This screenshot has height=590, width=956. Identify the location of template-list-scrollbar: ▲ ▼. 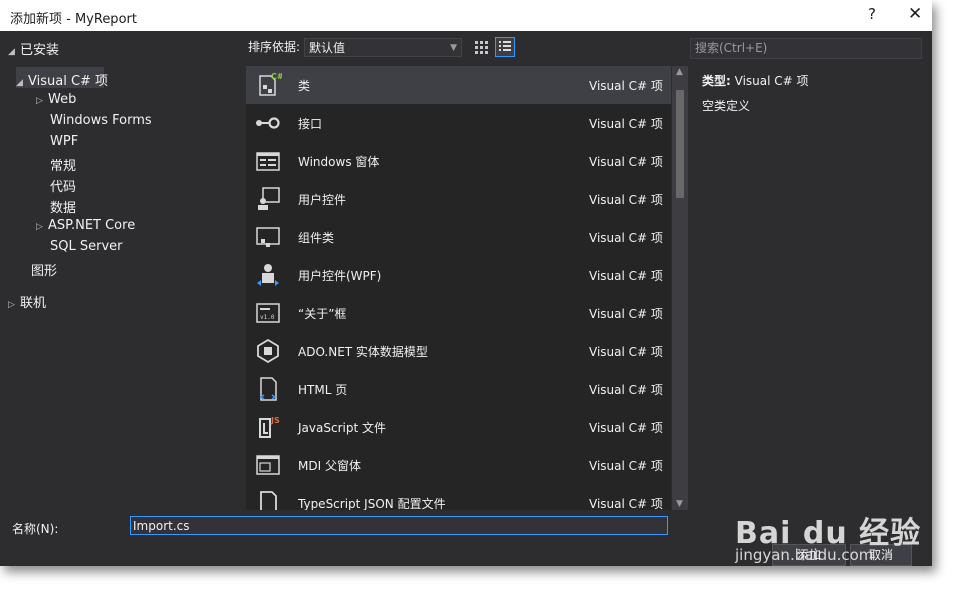
(680, 288).